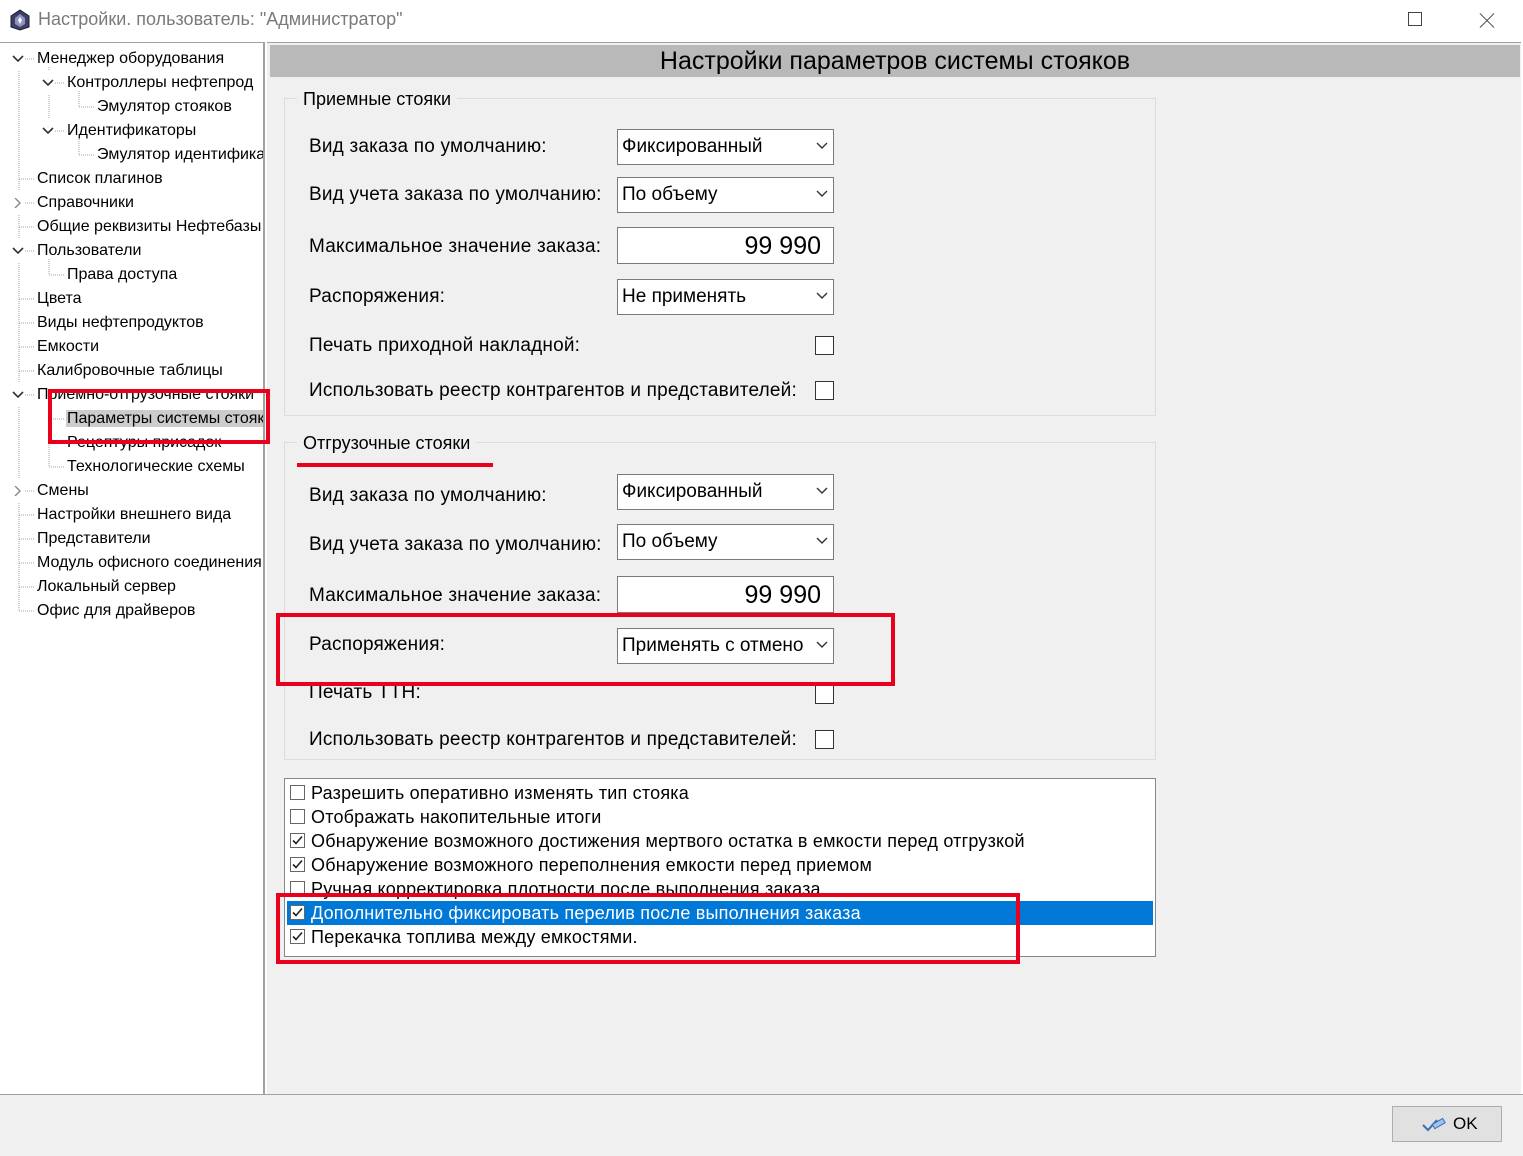  I want to click on annotation-underline-shipping, so click(395, 465).